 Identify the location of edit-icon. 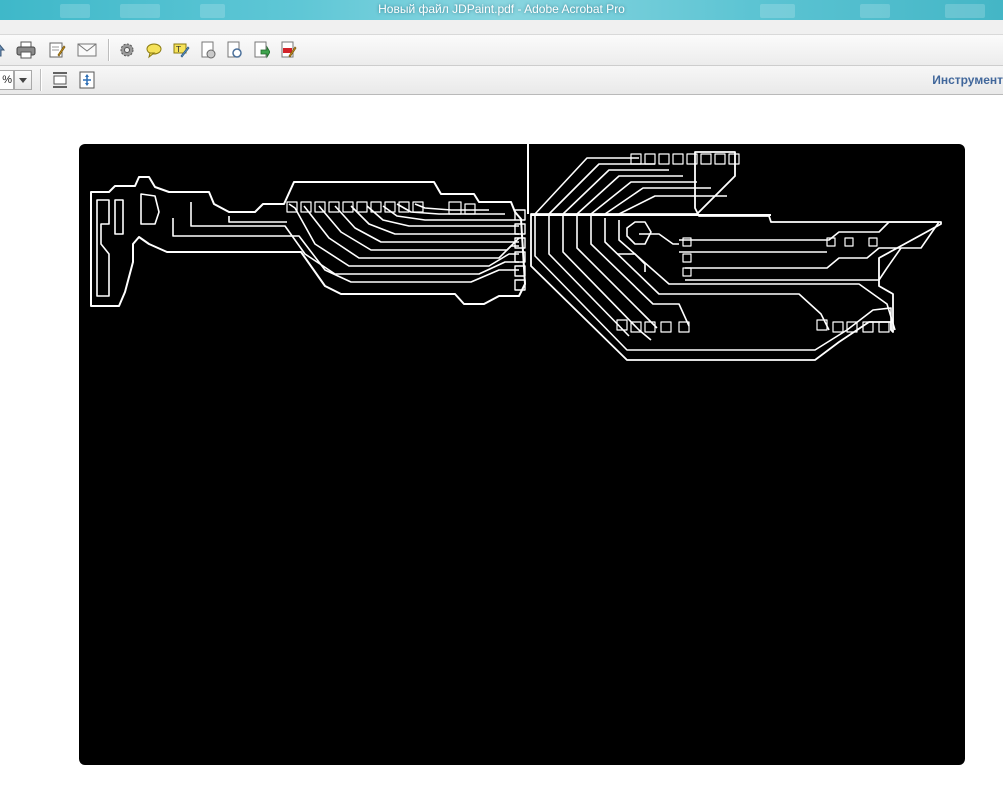
(57, 50).